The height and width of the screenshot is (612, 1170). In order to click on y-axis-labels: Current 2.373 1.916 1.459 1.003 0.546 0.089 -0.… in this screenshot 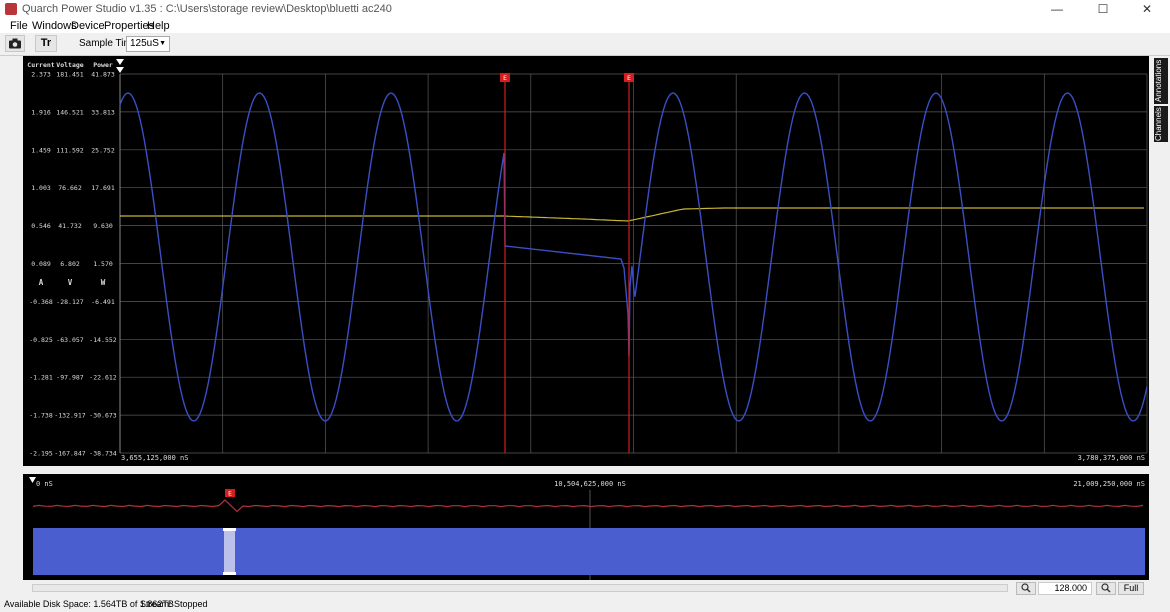, I will do `click(71, 259)`.